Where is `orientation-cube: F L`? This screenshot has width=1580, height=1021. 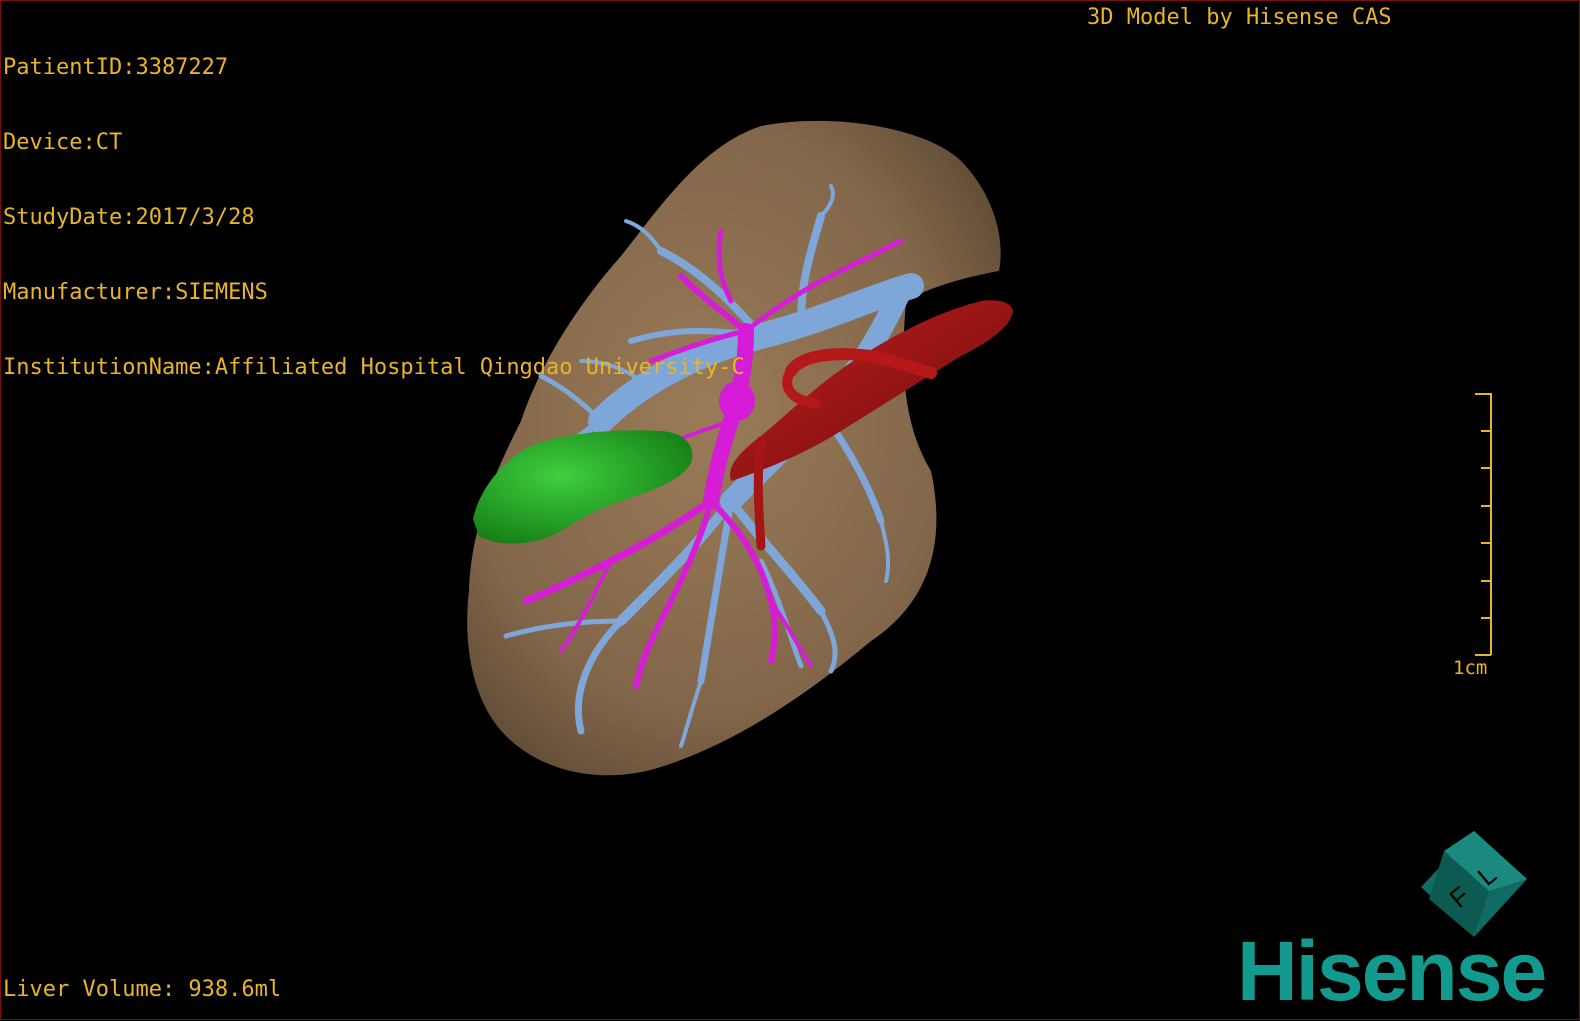 orientation-cube: F L is located at coordinates (1474, 884).